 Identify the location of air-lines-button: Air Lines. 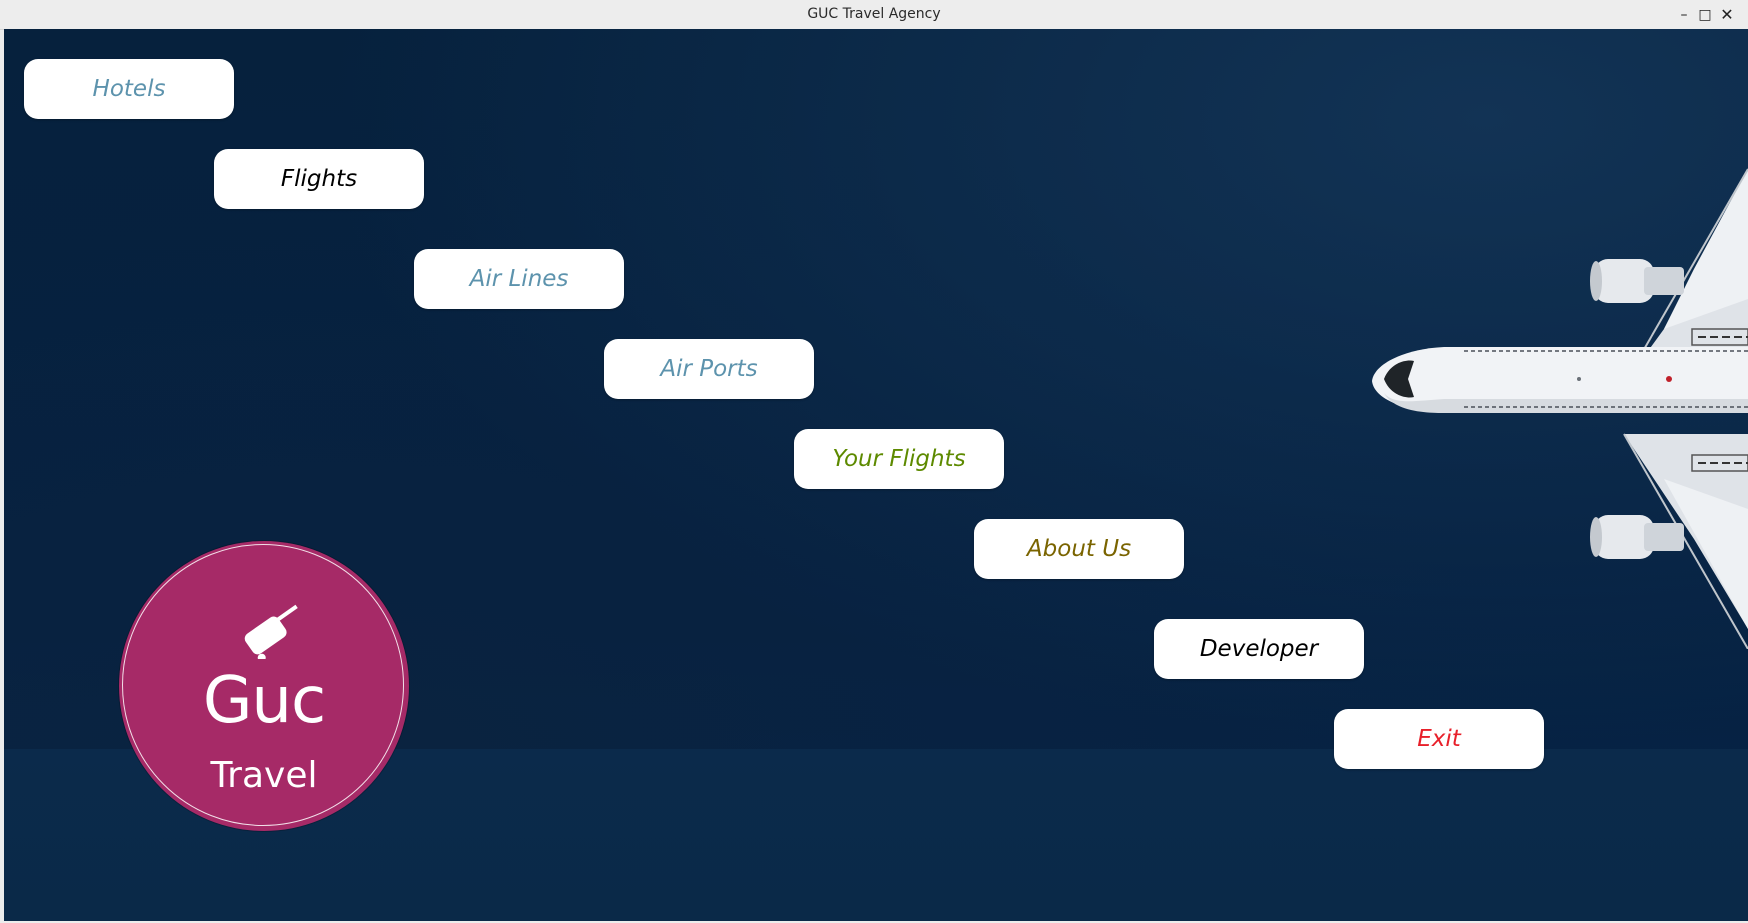
(519, 279).